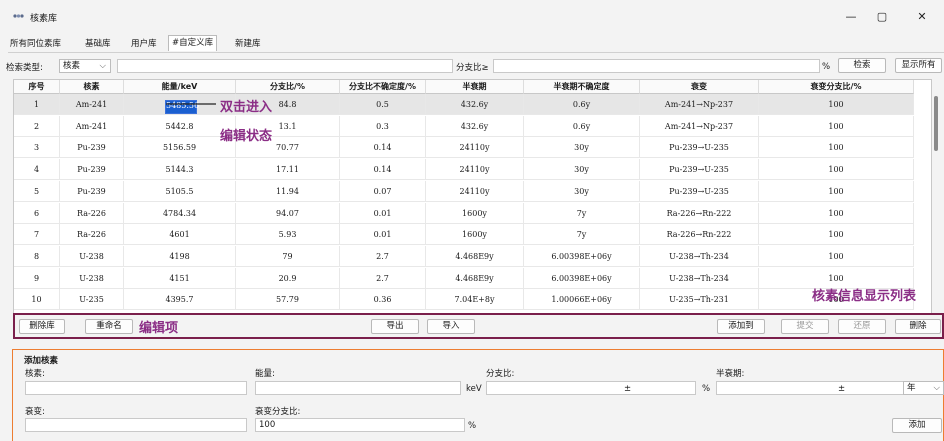 This screenshot has width=944, height=441. What do you see at coordinates (383, 300) in the screenshot?
I see `table-cell: 0.36` at bounding box center [383, 300].